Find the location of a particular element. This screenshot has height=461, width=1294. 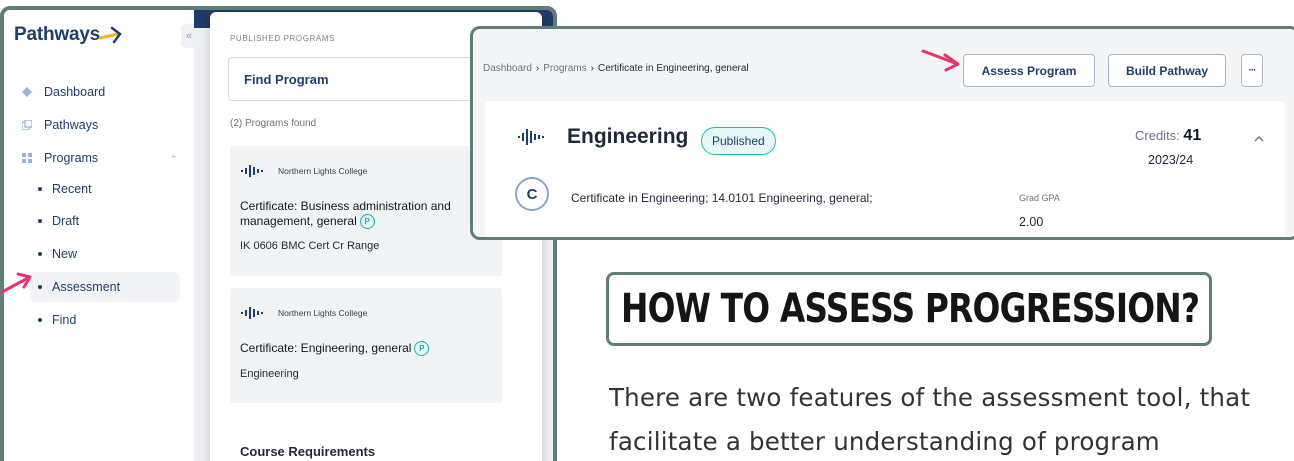

program-title: Engineering is located at coordinates (628, 136).